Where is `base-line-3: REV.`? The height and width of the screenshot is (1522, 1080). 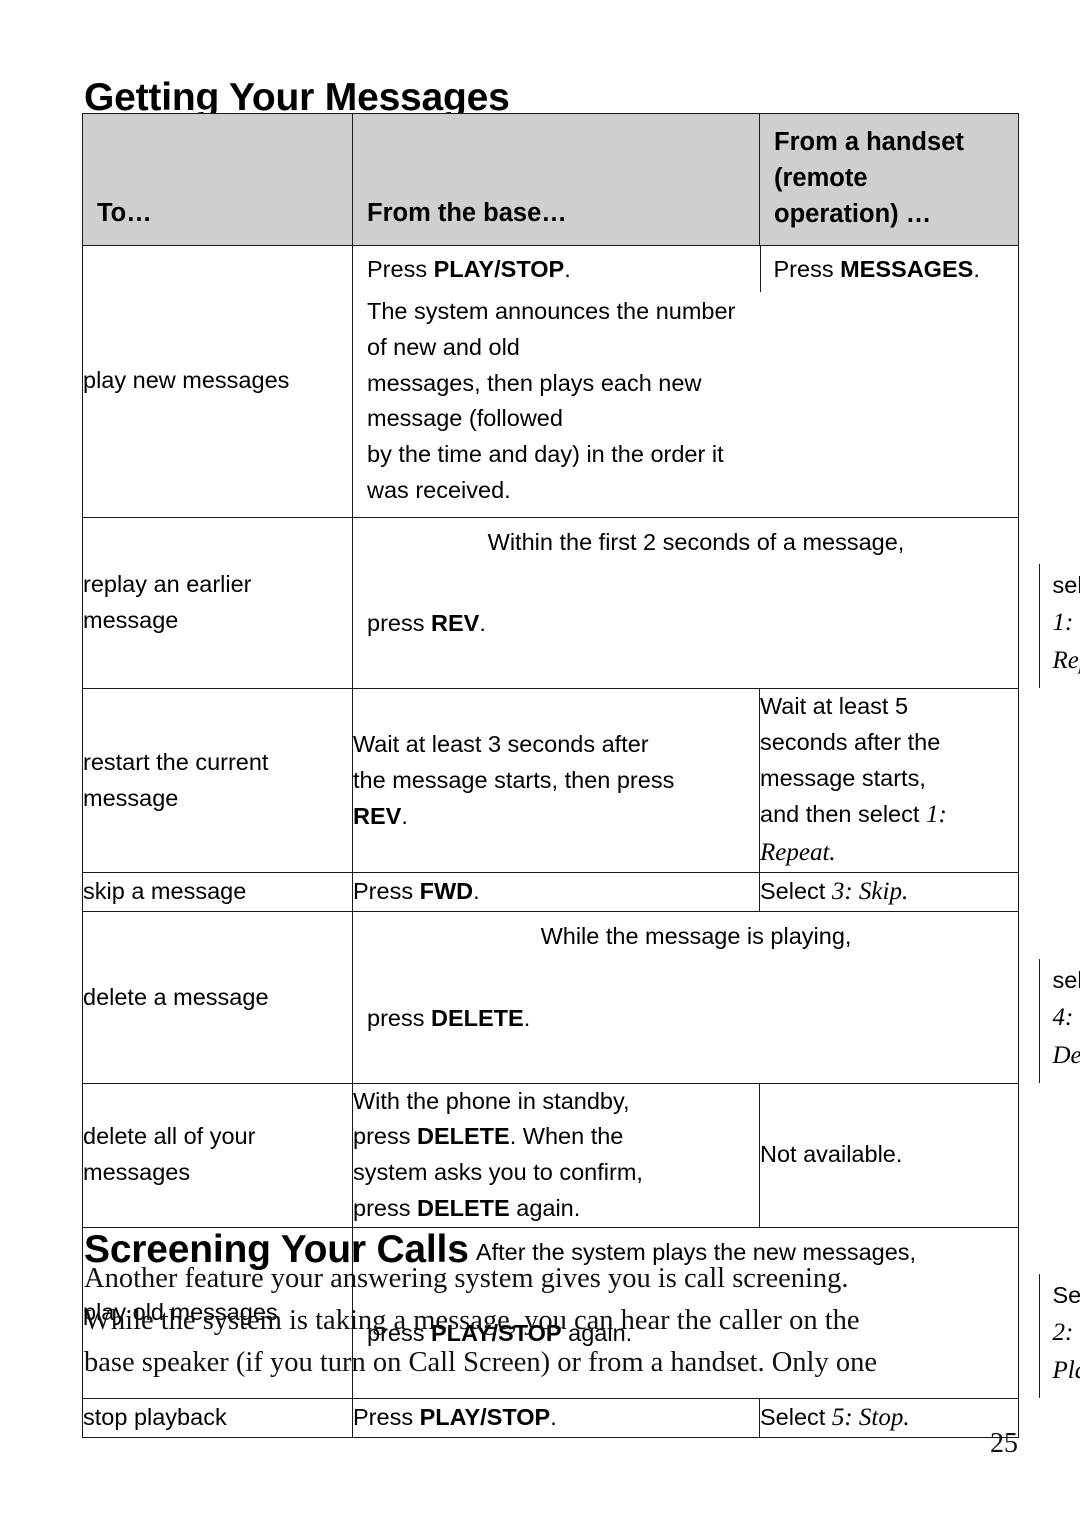
base-line-3: REV. is located at coordinates (556, 817).